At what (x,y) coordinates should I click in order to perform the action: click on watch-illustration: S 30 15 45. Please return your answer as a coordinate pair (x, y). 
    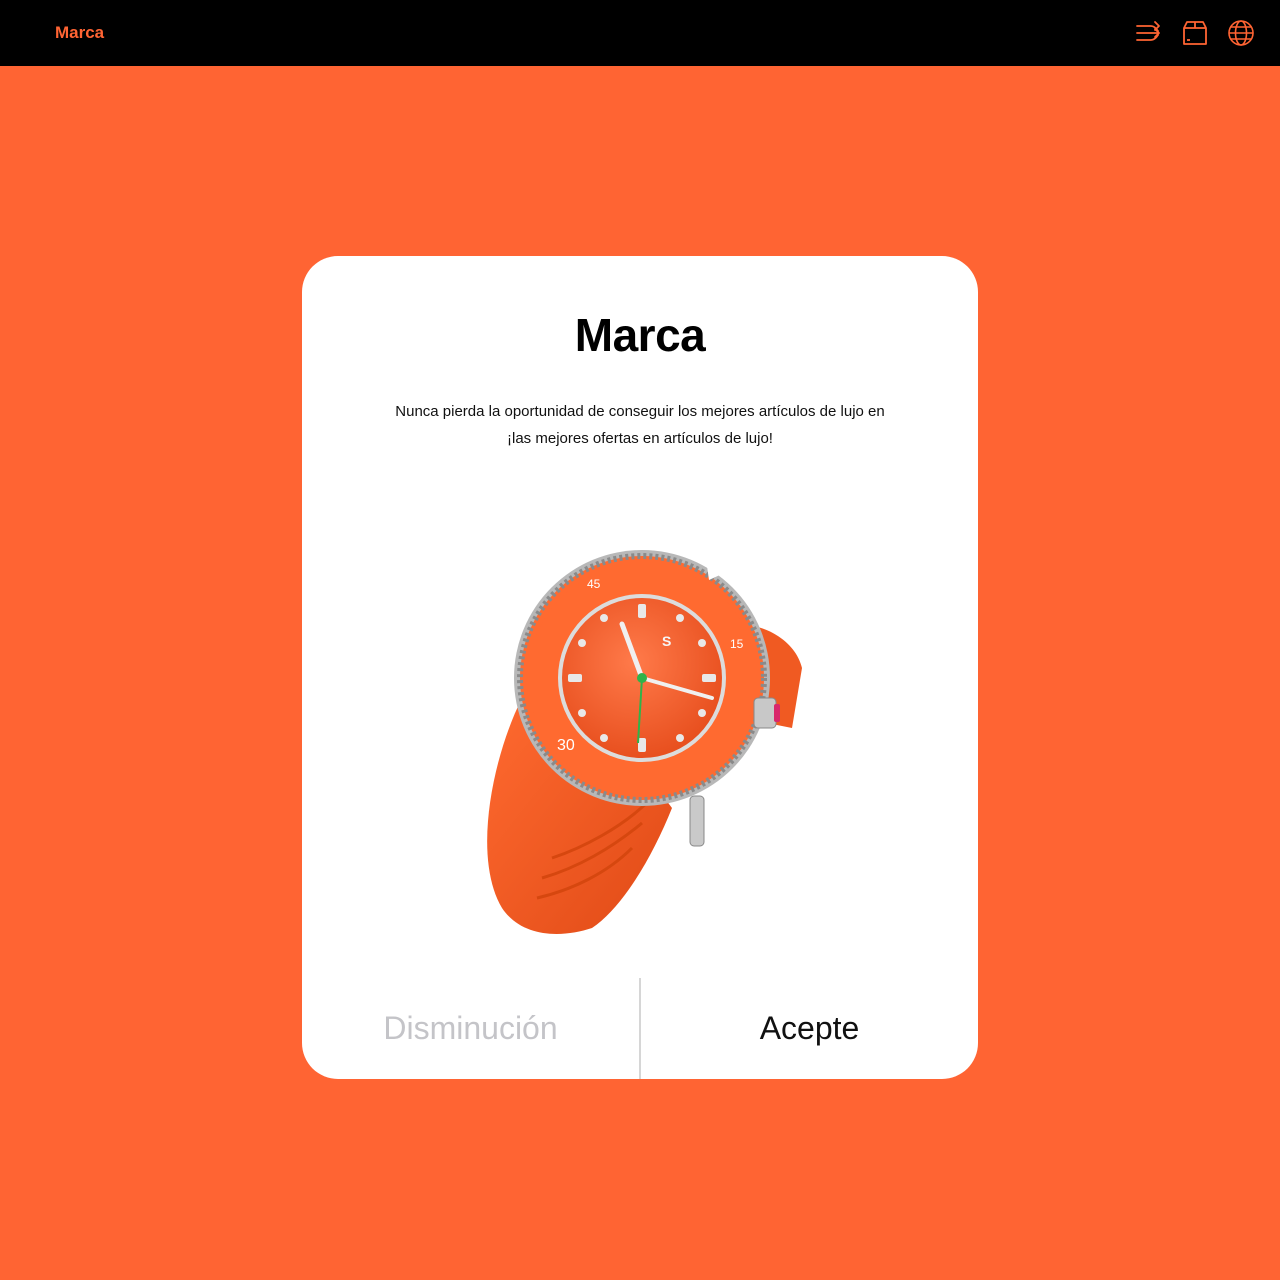
    Looking at the image, I should click on (644, 742).